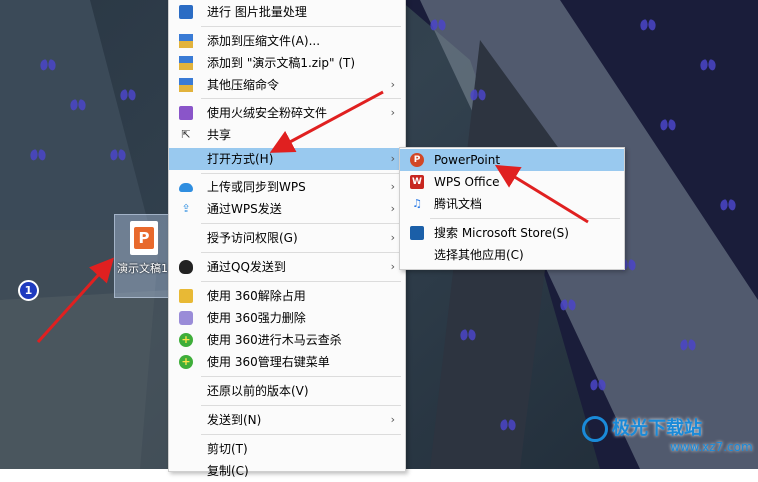 The height and width of the screenshot is (482, 758). I want to click on share-icon: ⇱, so click(186, 134).